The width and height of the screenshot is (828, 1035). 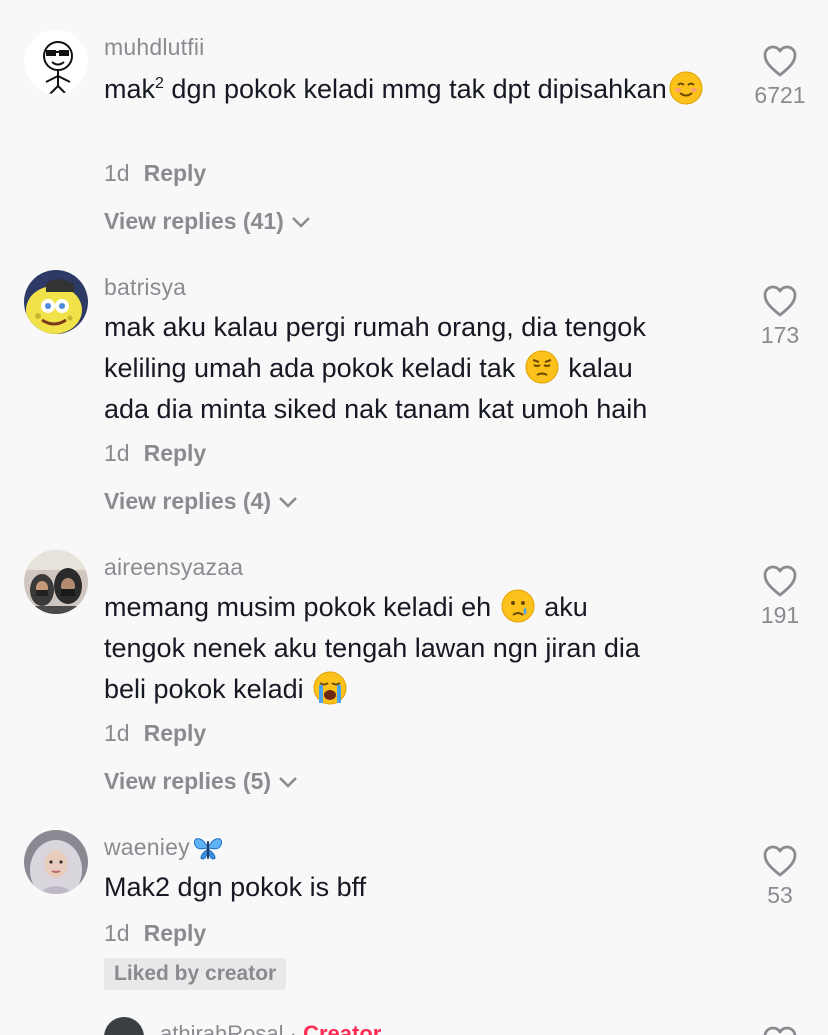 What do you see at coordinates (235, 887) in the screenshot?
I see `comment-text: Mak2 dgn pokok is bff` at bounding box center [235, 887].